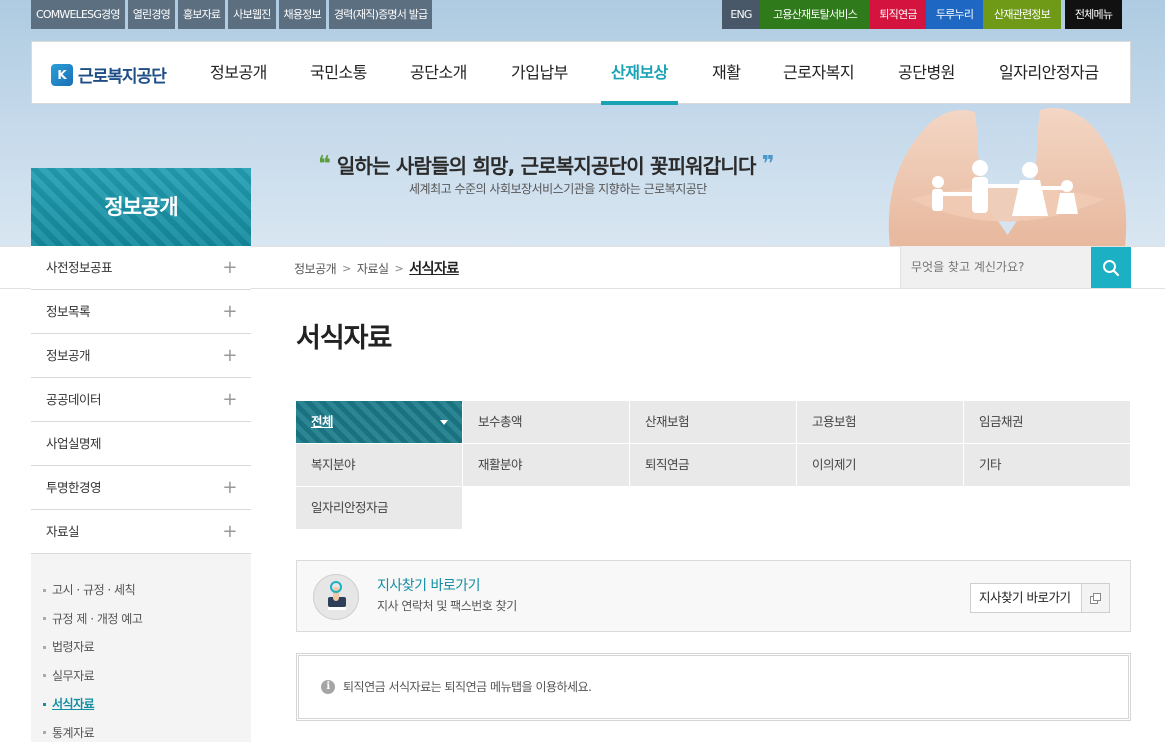 The height and width of the screenshot is (742, 1165). I want to click on sidebar-subitem-label: 법령자료, so click(73, 647).